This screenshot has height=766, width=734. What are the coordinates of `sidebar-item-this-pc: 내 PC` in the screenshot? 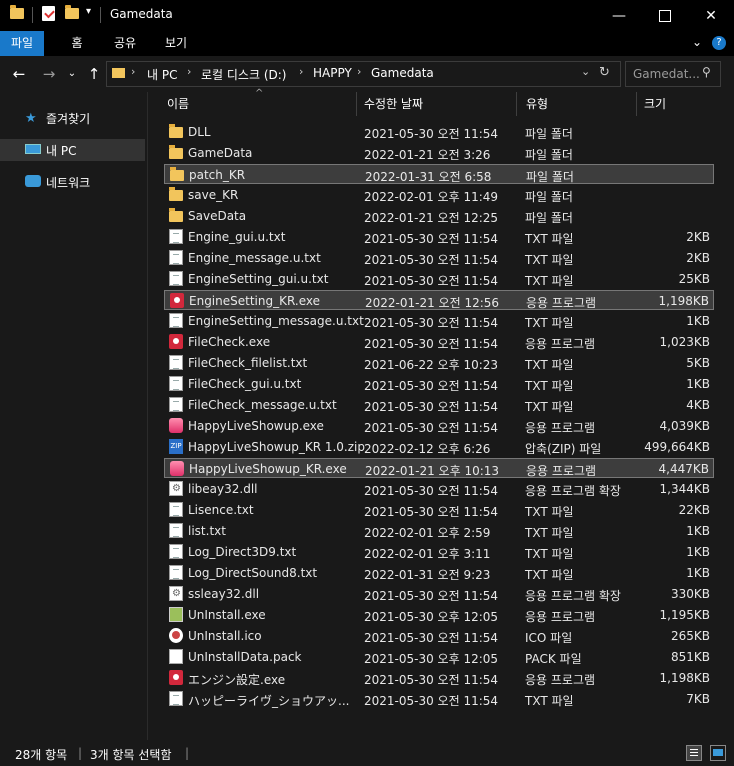 It's located at (72, 150).